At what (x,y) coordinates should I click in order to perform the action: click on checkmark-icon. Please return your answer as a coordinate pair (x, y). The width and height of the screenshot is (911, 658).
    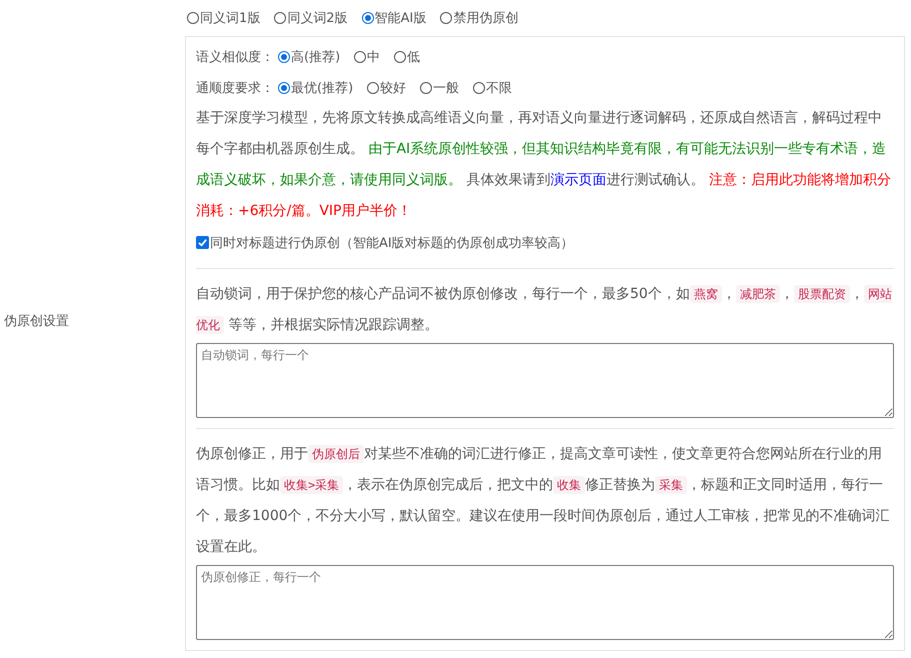
    Looking at the image, I should click on (202, 242).